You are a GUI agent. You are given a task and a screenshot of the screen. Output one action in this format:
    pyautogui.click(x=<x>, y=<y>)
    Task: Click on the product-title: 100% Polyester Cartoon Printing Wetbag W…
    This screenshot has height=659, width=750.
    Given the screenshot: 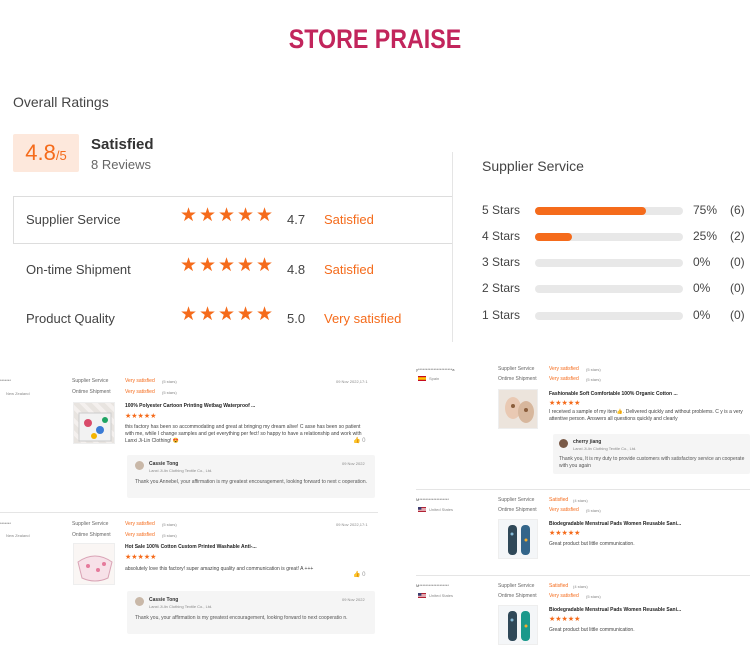 What is the action you would take?
    pyautogui.click(x=190, y=406)
    